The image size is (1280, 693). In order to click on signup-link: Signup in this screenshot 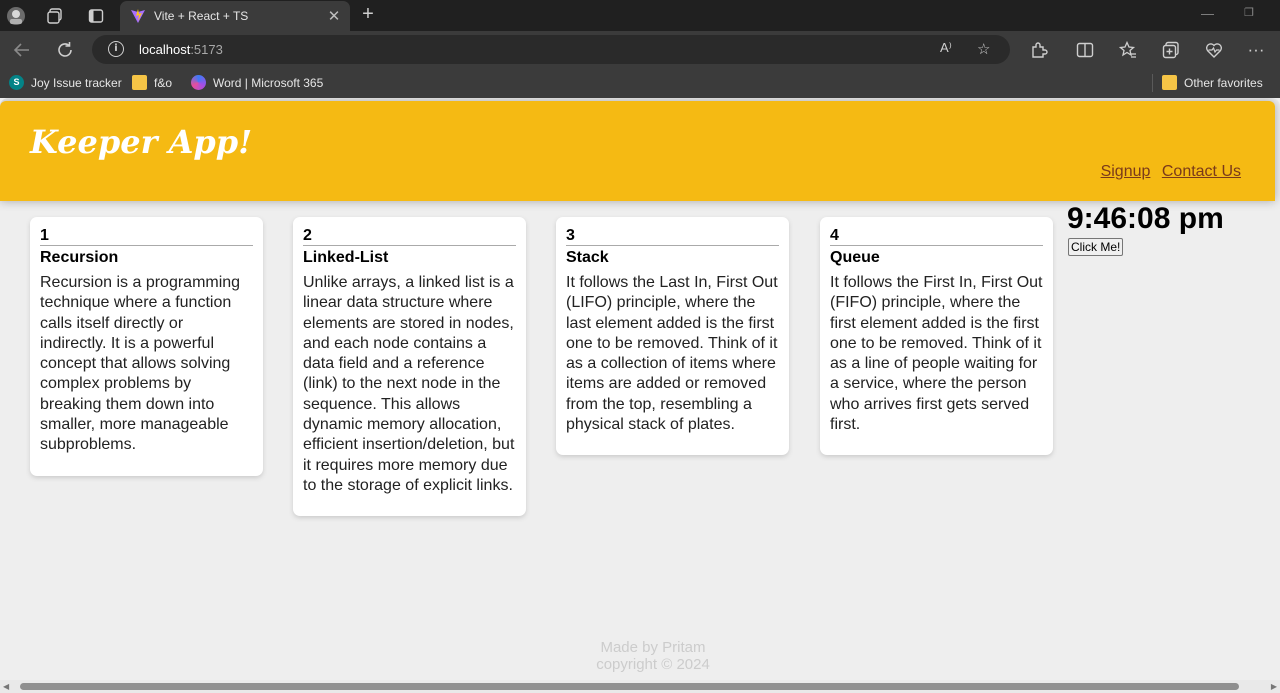, I will do `click(1126, 171)`.